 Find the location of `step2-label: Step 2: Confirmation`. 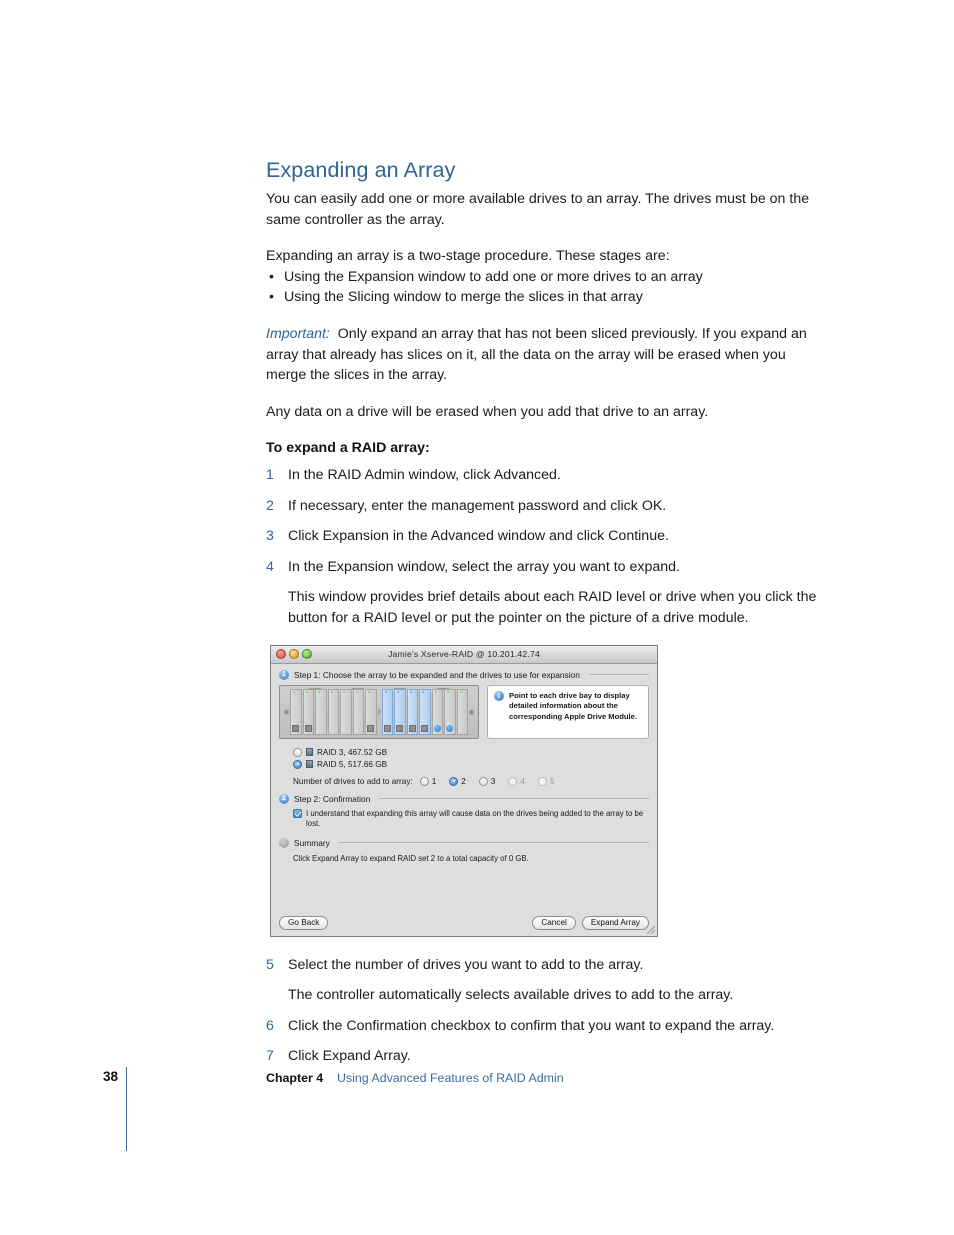

step2-label: Step 2: Confirmation is located at coordinates (332, 798).